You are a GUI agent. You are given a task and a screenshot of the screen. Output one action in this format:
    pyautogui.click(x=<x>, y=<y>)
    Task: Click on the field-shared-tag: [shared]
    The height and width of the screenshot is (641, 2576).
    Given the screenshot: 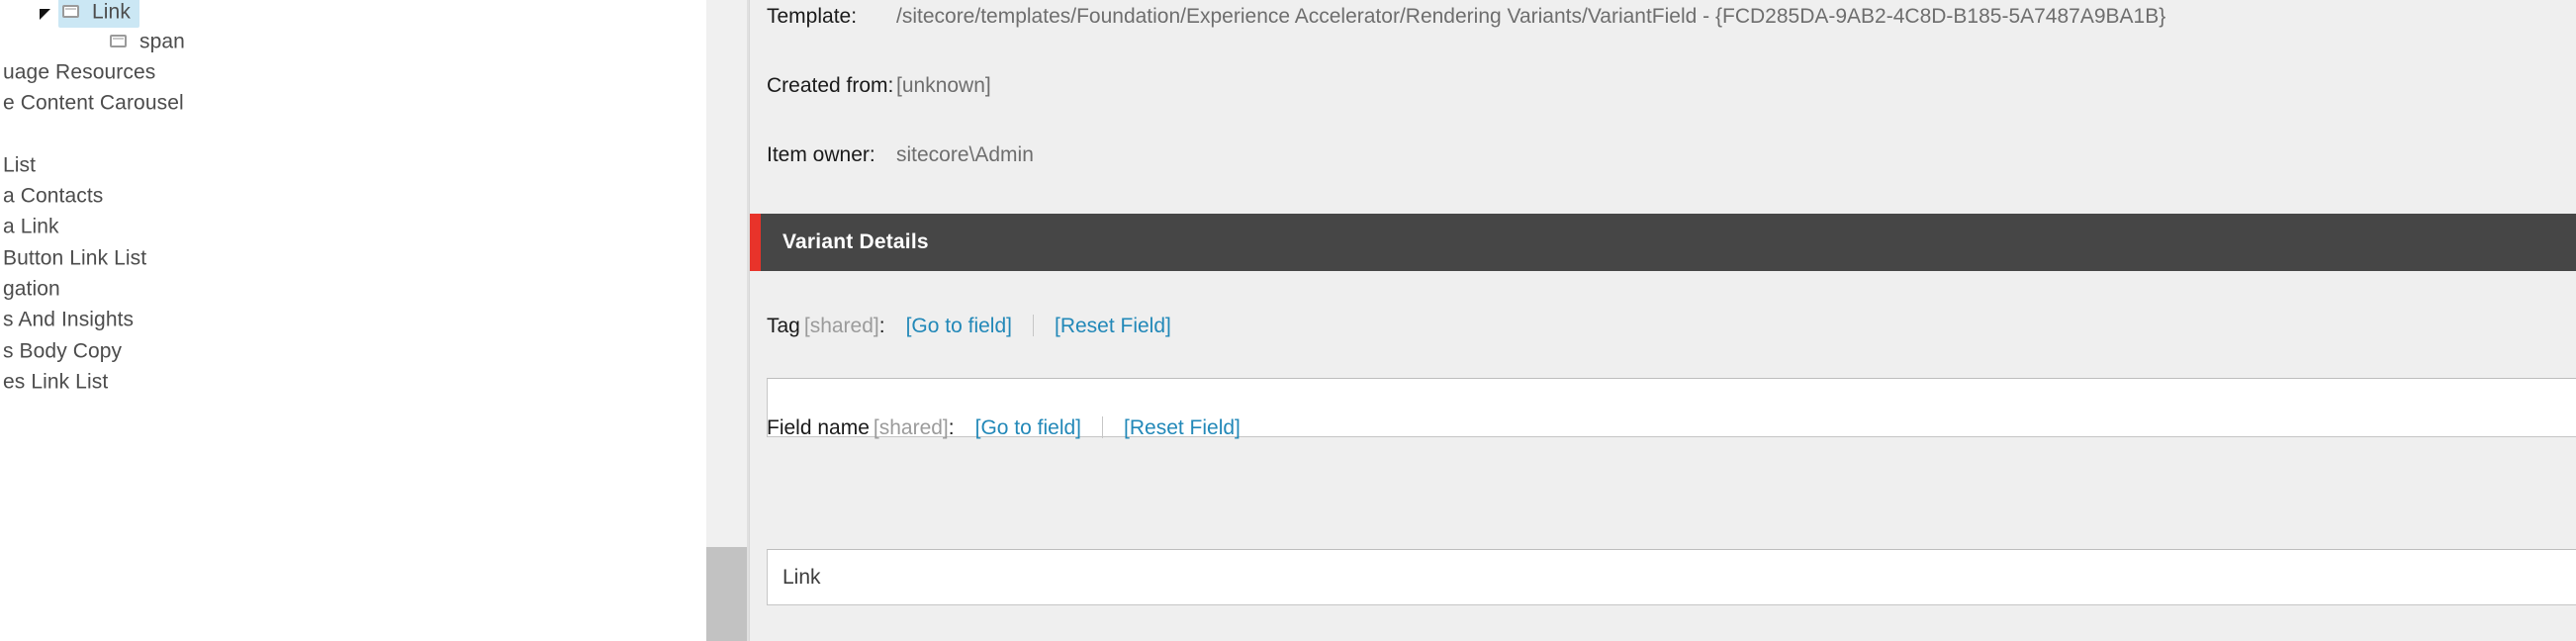 What is the action you would take?
    pyautogui.click(x=841, y=326)
    